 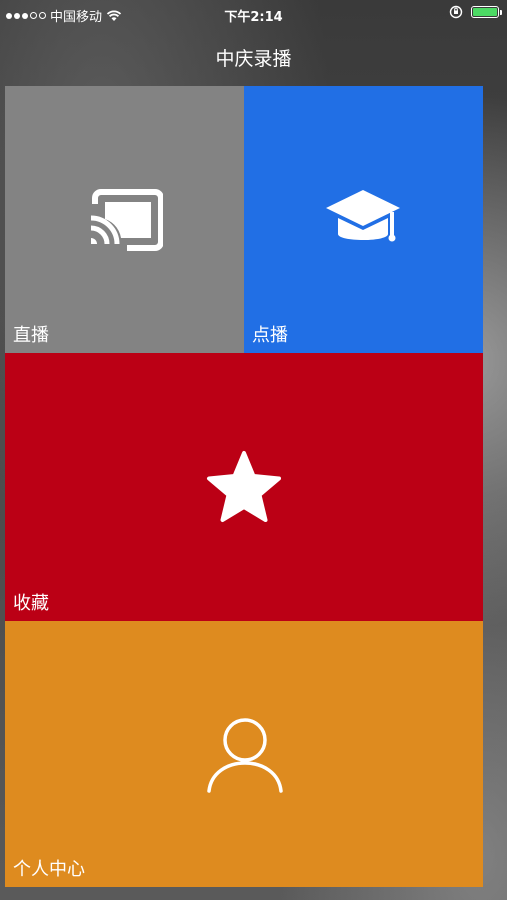 I want to click on status-bar: 中国移动 下午2:14, so click(x=253, y=14).